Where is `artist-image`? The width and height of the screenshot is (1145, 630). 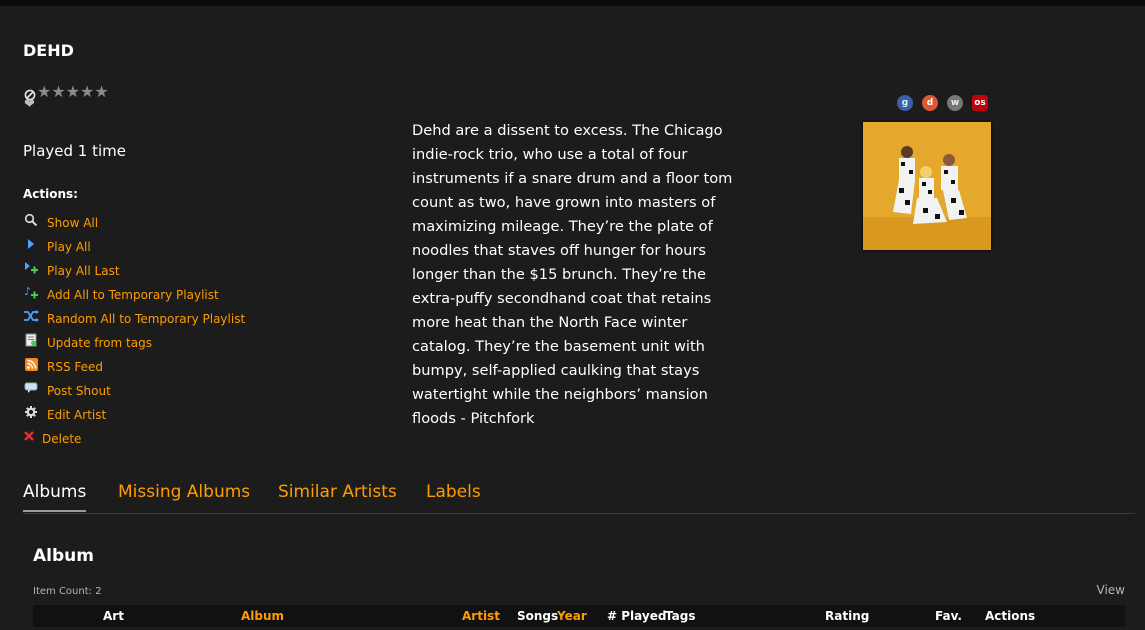 artist-image is located at coordinates (927, 186).